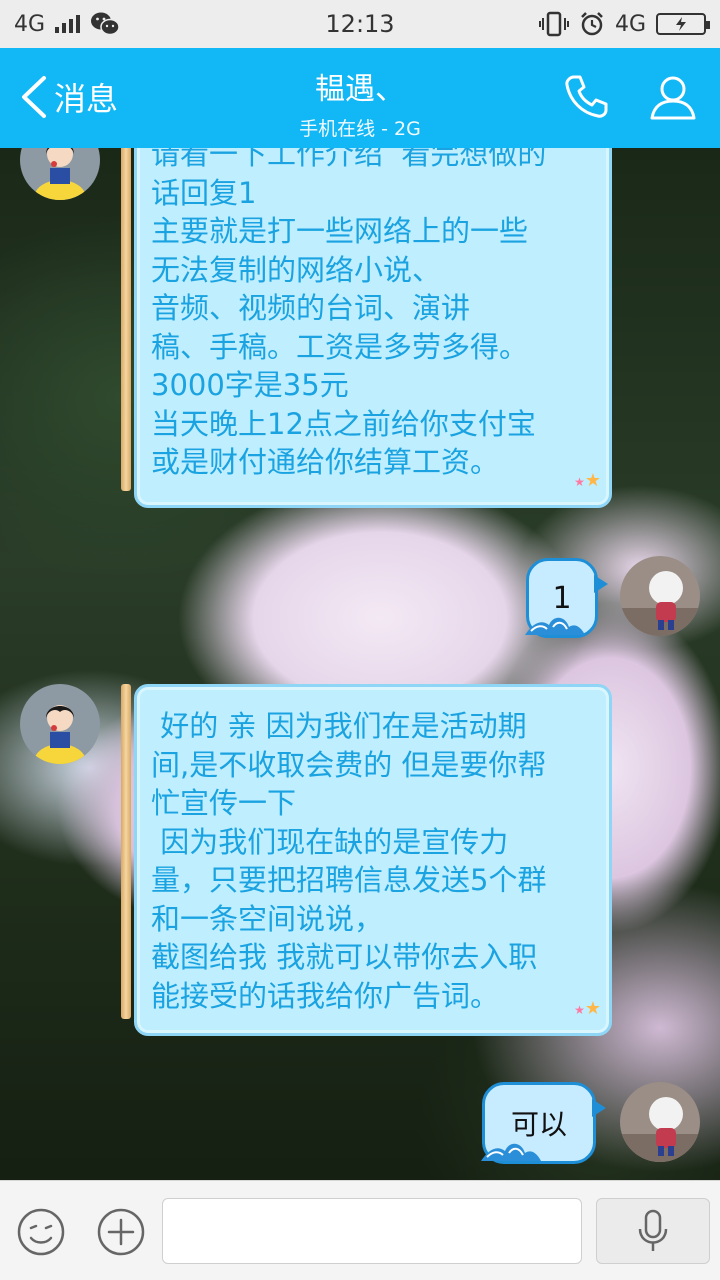 The width and height of the screenshot is (720, 1280). I want to click on phone-icon, so click(587, 97).